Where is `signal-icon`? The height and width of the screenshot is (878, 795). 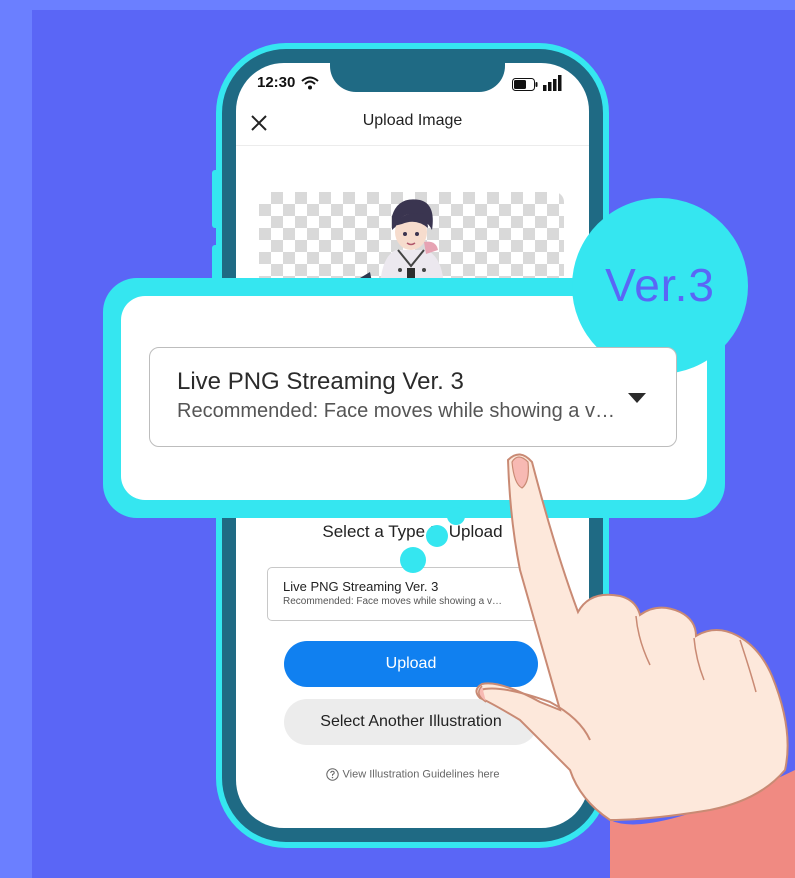 signal-icon is located at coordinates (552, 83).